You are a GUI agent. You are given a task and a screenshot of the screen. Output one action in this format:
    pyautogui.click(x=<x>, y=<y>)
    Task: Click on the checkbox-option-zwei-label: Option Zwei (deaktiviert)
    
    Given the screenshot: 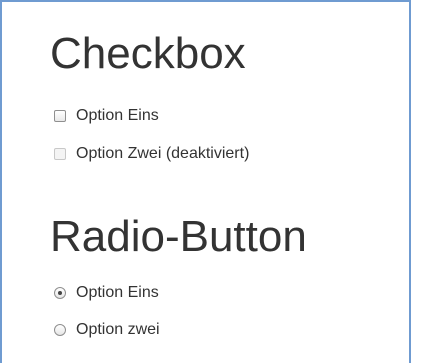 What is the action you would take?
    pyautogui.click(x=163, y=153)
    